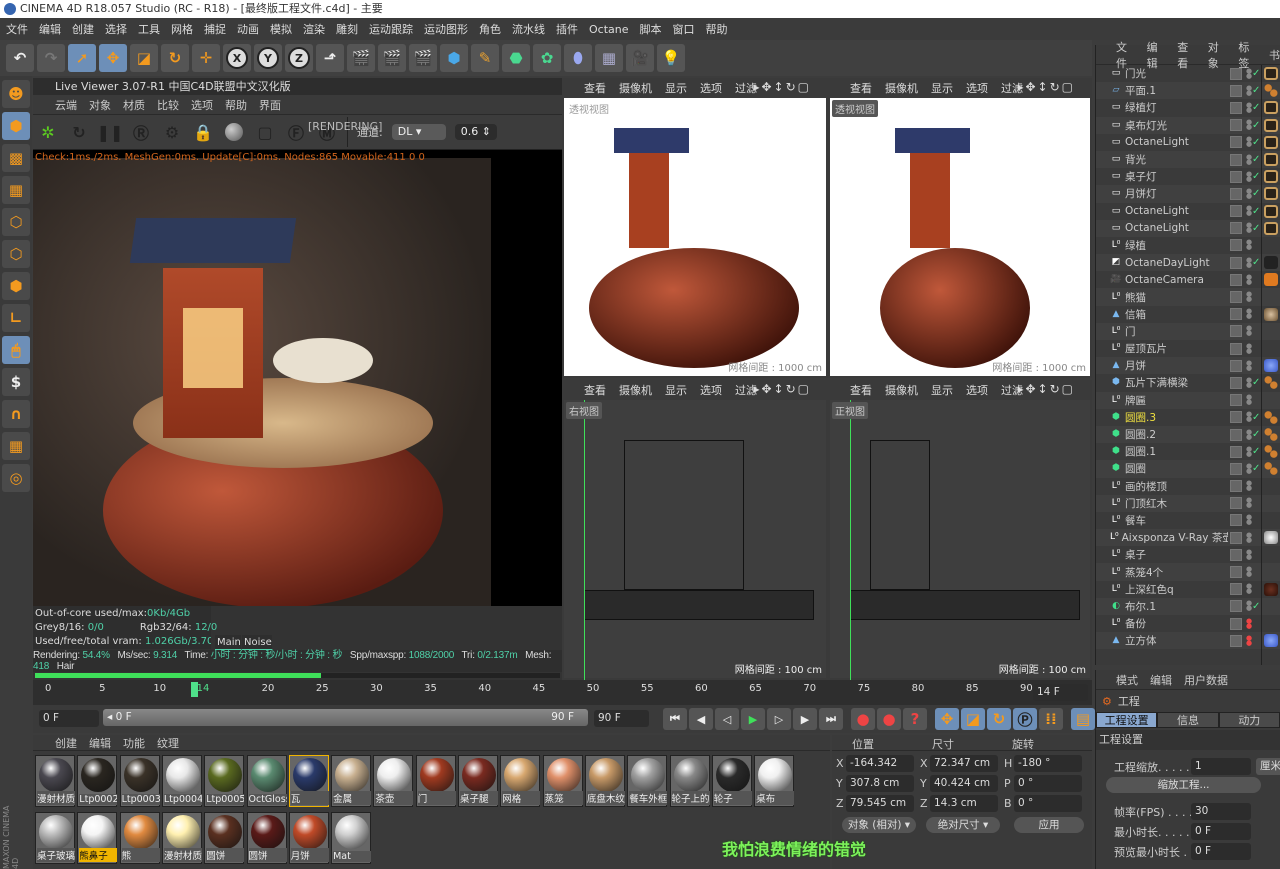 The height and width of the screenshot is (869, 1280). What do you see at coordinates (964, 783) in the screenshot?
I see `size-y-field: 40.424 cm` at bounding box center [964, 783].